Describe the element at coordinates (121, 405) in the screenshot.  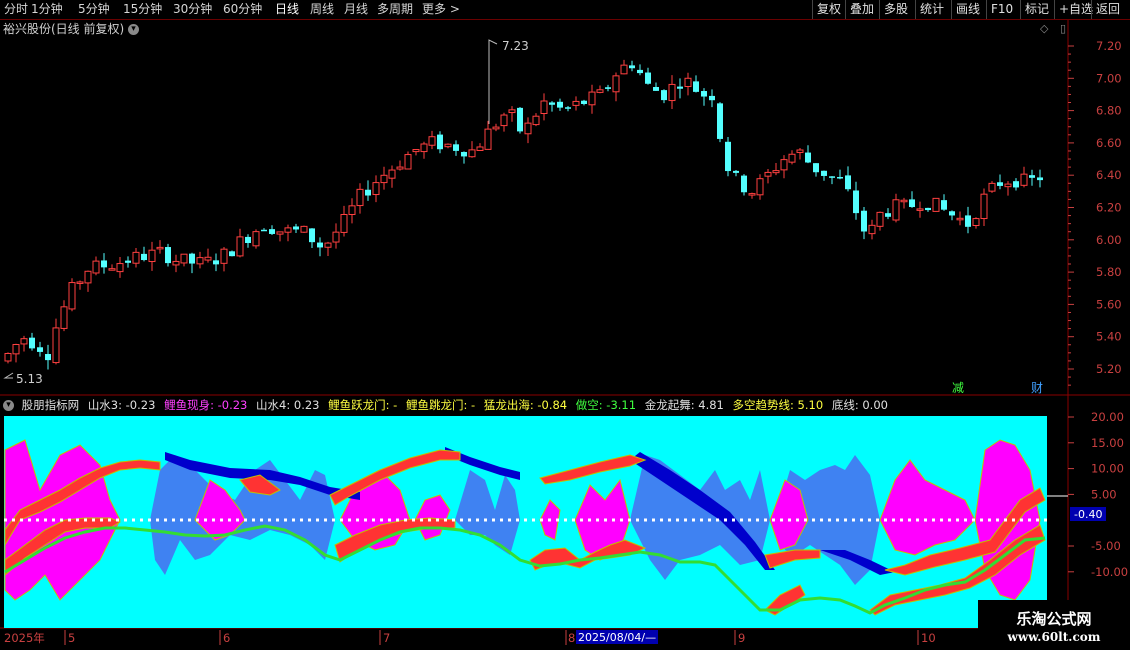
I see `legend-item: 山水3: -0.23` at that location.